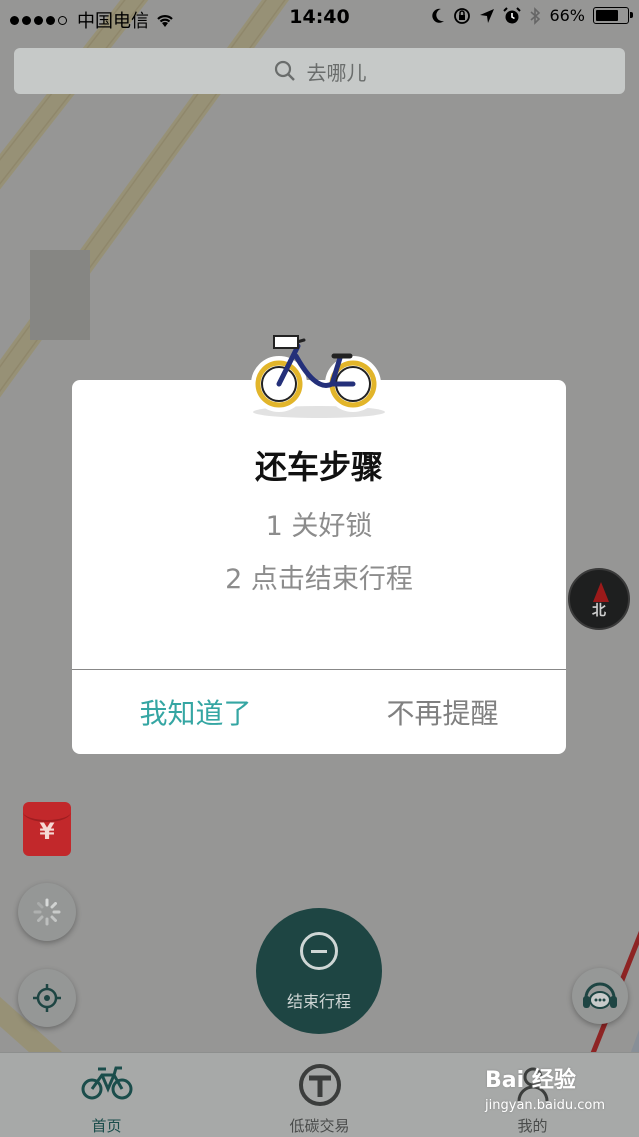 This screenshot has height=1137, width=639. What do you see at coordinates (319, 971) in the screenshot?
I see `end-trip-button: 结束行程` at bounding box center [319, 971].